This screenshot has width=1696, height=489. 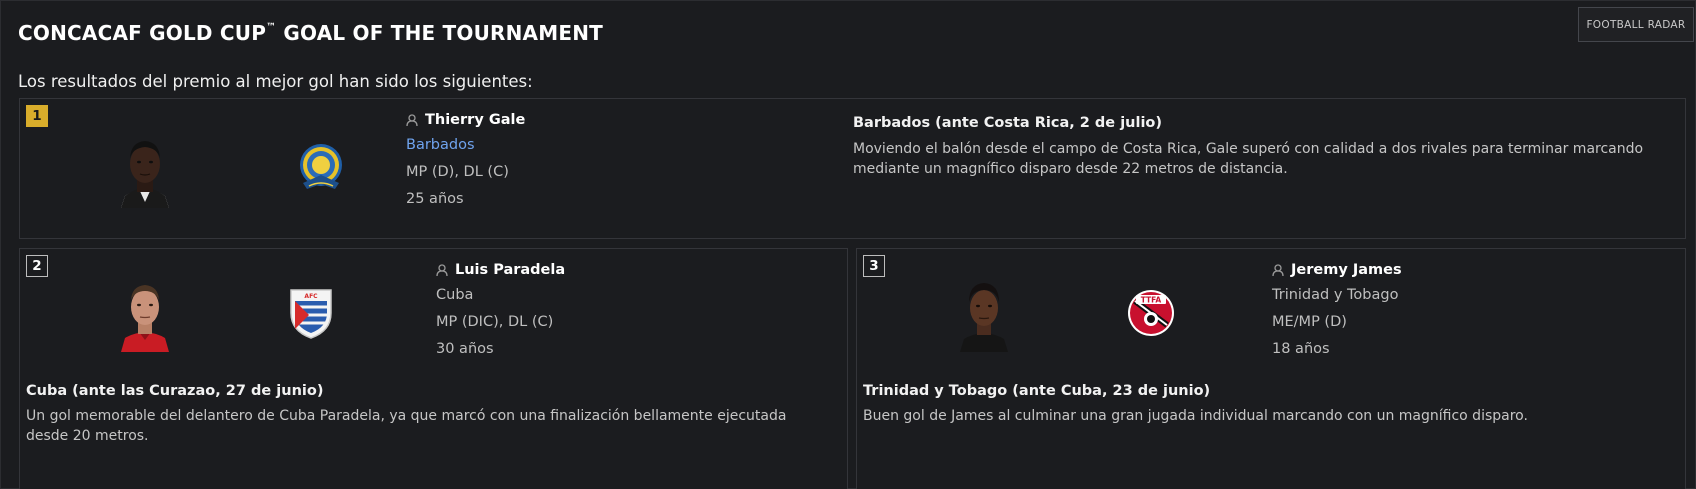 What do you see at coordinates (1309, 322) in the screenshot?
I see `player-positions: ME/MP (D)` at bounding box center [1309, 322].